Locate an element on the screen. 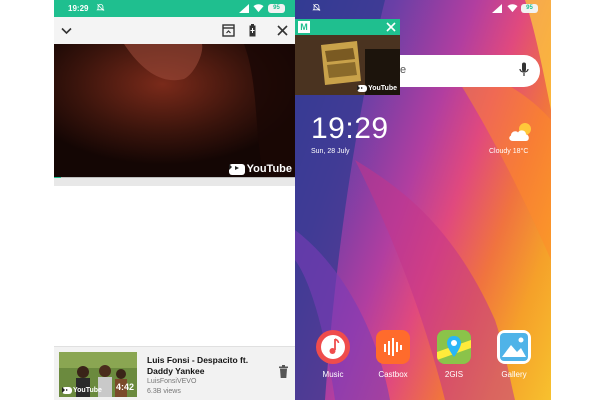 The height and width of the screenshot is (400, 600). pip-youtube-logo: YouTube is located at coordinates (377, 88).